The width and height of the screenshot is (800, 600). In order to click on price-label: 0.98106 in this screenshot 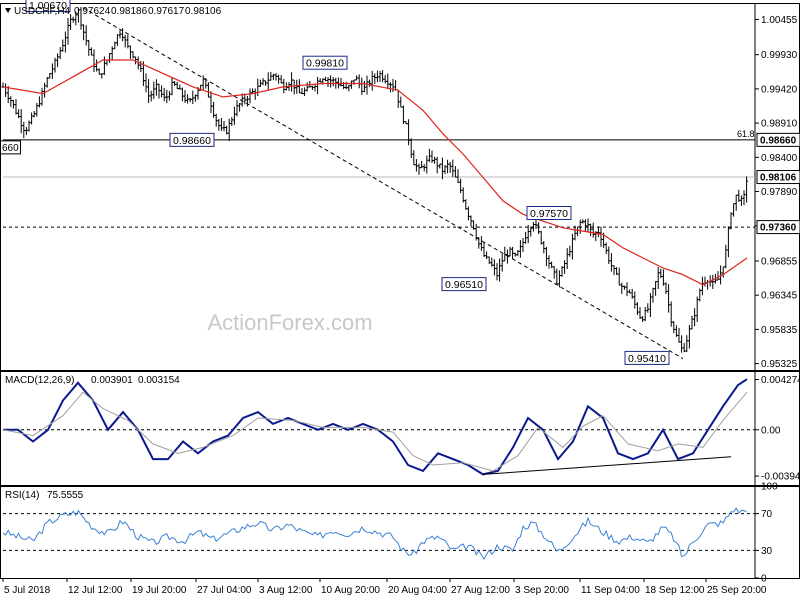, I will do `click(778, 178)`.